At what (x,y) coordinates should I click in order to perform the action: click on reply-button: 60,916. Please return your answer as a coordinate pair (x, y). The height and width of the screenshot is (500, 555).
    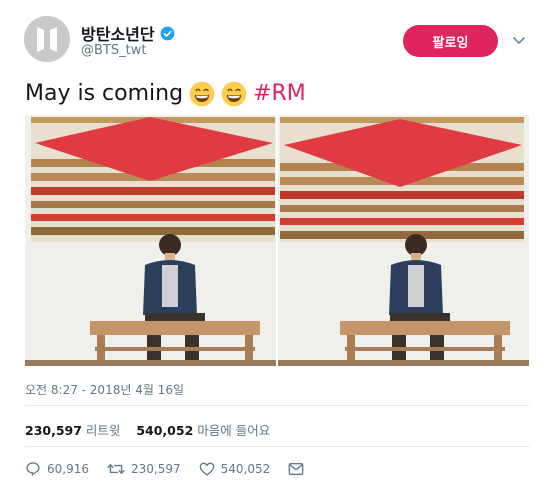
    Looking at the image, I should click on (57, 469).